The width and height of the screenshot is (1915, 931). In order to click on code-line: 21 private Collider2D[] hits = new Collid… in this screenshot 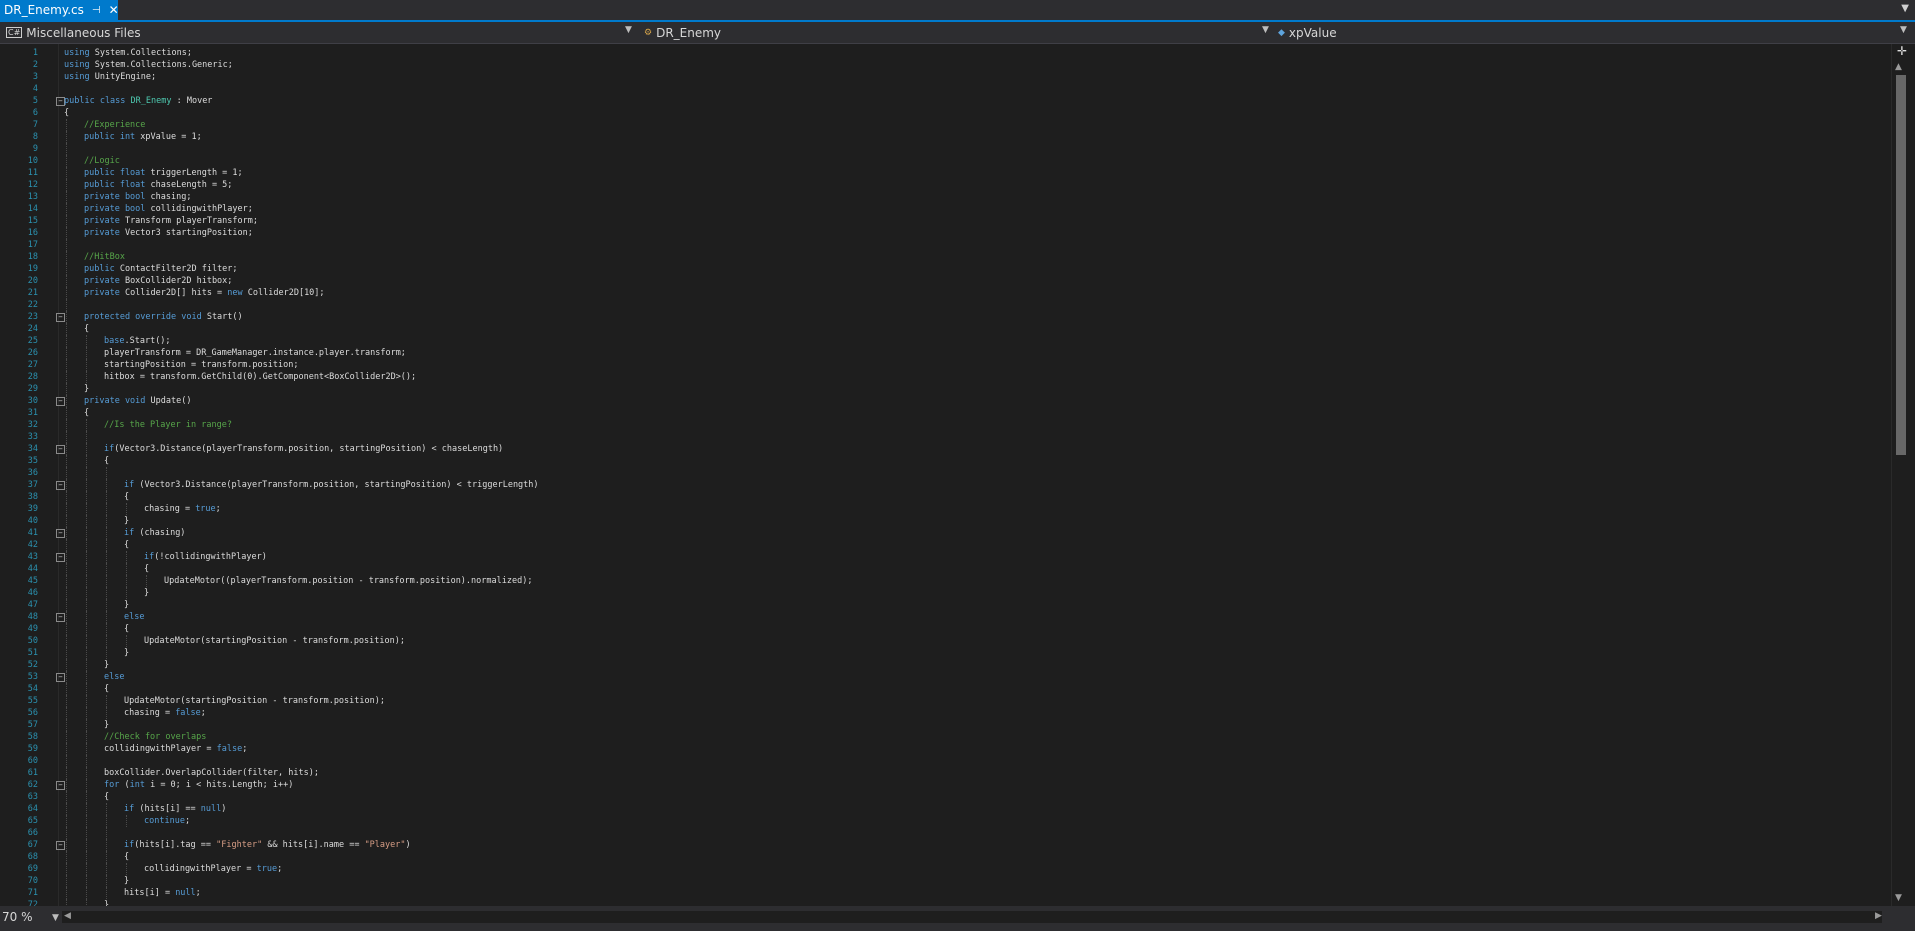, I will do `click(947, 293)`.